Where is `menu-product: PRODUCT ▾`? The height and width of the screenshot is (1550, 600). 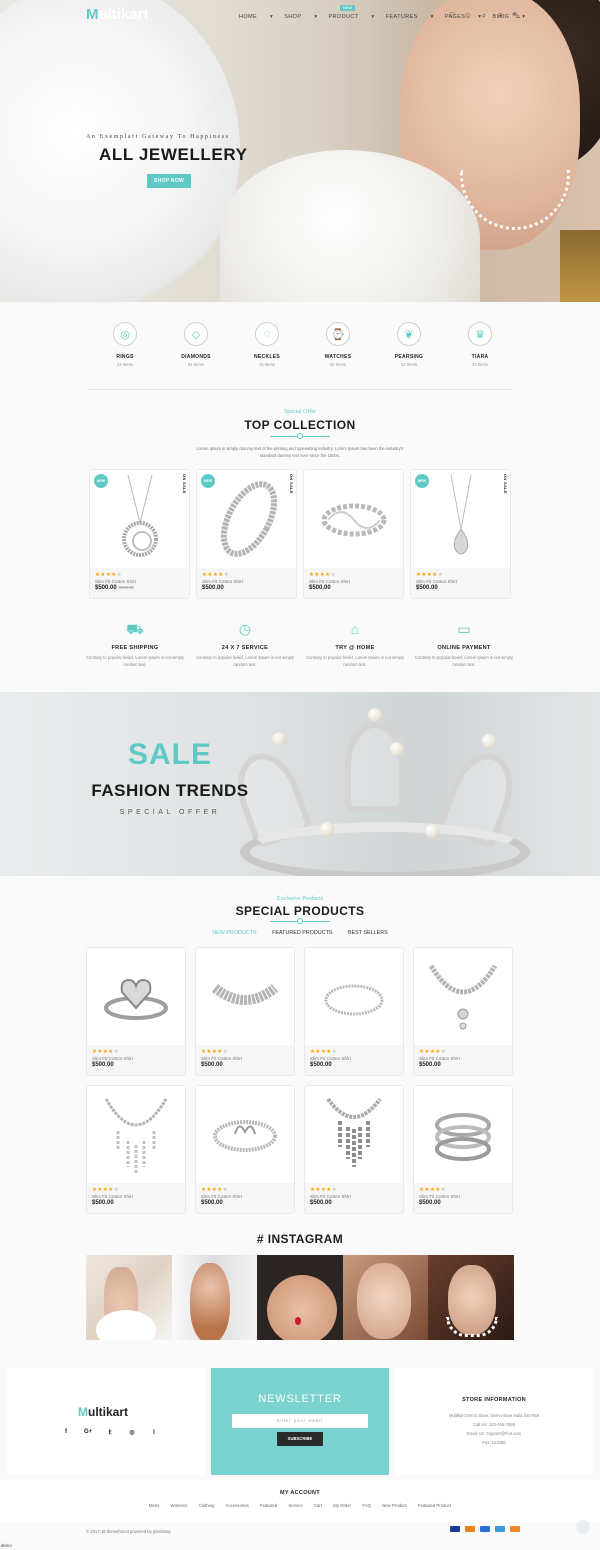 menu-product: PRODUCT ▾ is located at coordinates (351, 17).